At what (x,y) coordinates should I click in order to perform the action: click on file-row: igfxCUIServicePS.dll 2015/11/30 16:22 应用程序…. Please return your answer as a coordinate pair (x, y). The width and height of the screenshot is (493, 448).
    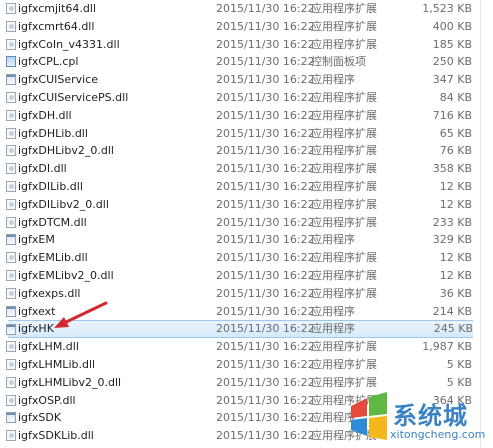
    Looking at the image, I should click on (246, 98).